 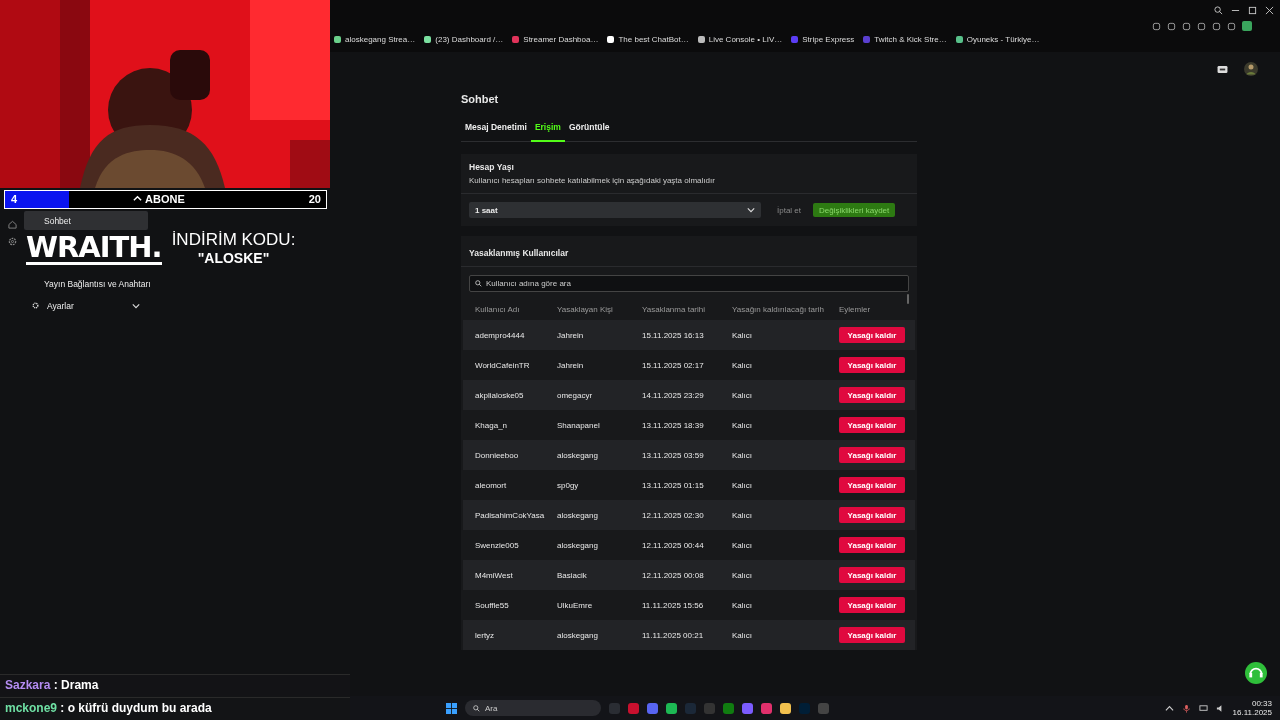 What do you see at coordinates (35, 305) in the screenshot?
I see `gear-icon` at bounding box center [35, 305].